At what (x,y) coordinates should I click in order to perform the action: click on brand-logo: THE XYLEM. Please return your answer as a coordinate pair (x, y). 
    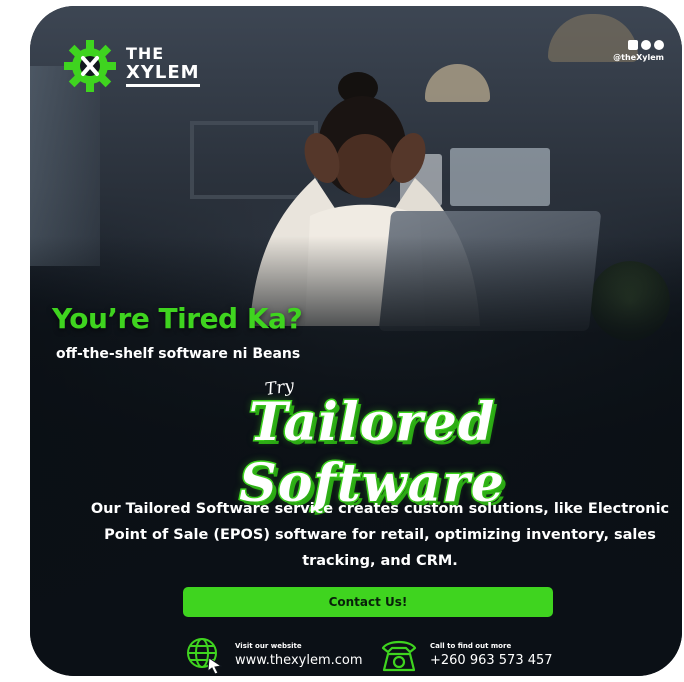
    Looking at the image, I should click on (132, 66).